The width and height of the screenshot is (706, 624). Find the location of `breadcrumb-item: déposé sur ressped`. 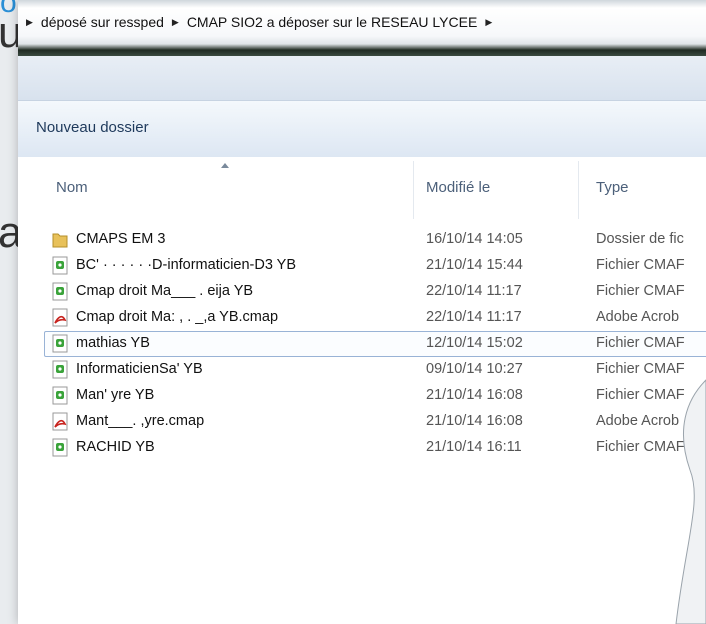

breadcrumb-item: déposé sur ressped is located at coordinates (102, 22).